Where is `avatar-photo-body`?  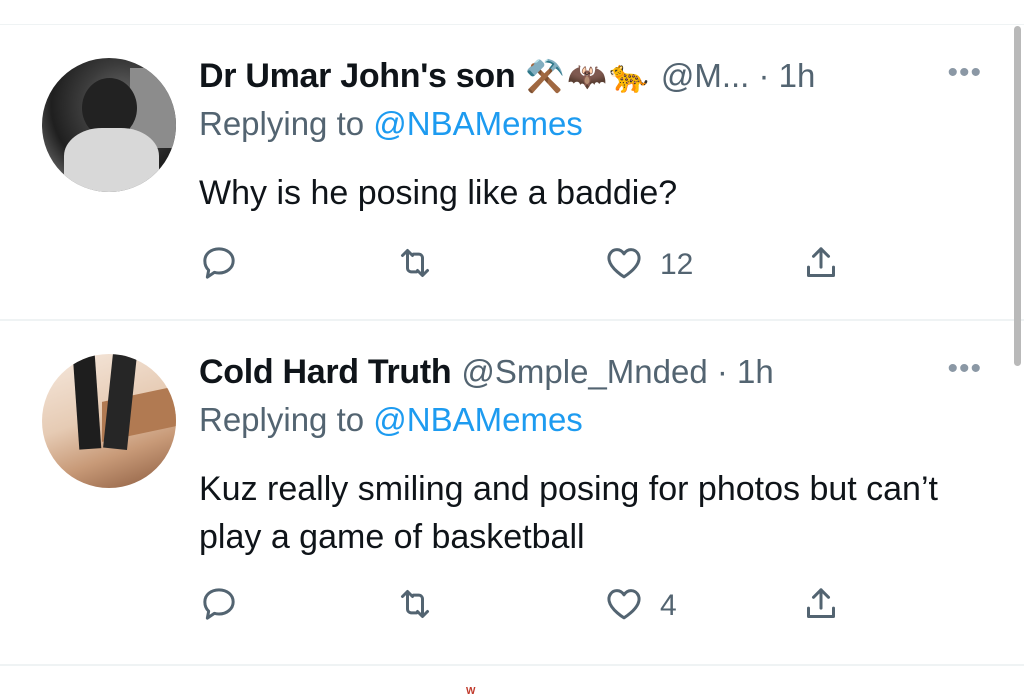
avatar-photo-body is located at coordinates (111, 160).